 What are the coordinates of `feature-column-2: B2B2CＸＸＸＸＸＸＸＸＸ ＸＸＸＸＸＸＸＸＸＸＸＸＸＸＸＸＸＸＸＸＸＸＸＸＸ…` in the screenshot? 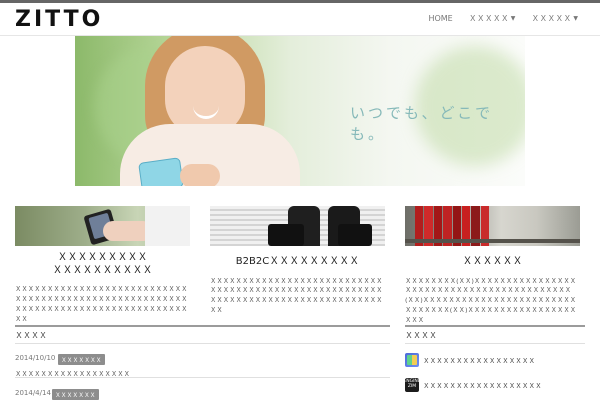 It's located at (297, 261).